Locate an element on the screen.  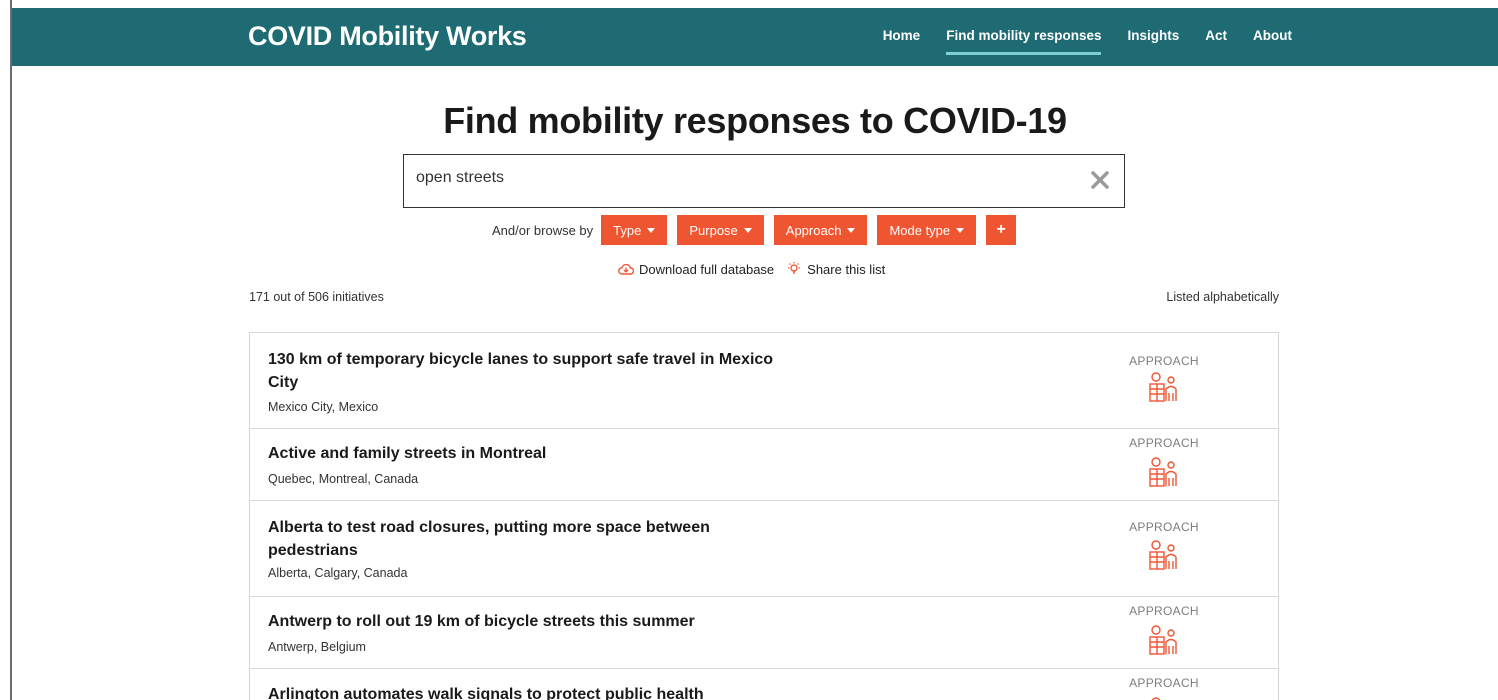
nav-about: About is located at coordinates (1272, 41).